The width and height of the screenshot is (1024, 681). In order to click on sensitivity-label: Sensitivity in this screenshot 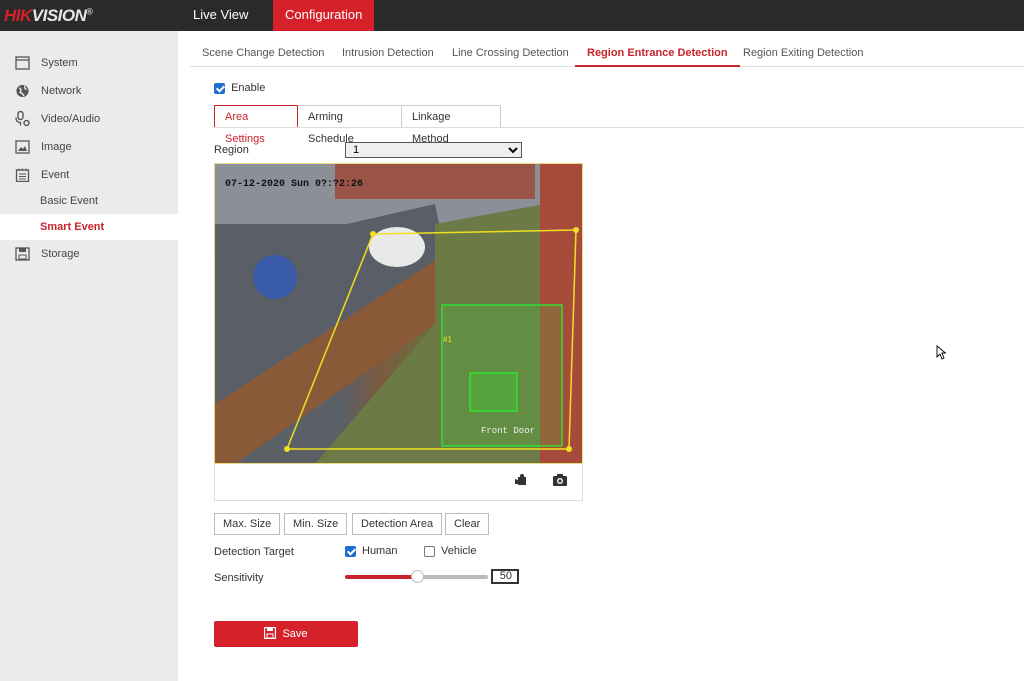, I will do `click(239, 578)`.